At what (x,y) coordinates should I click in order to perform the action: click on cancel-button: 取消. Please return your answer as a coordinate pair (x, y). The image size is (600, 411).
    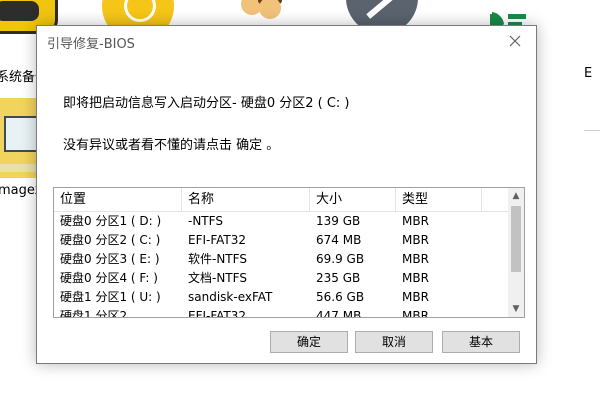
    Looking at the image, I should click on (394, 342).